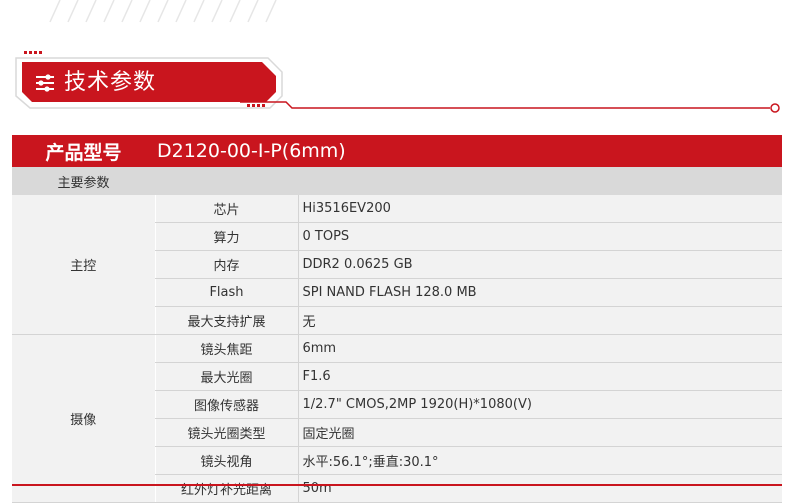 This screenshot has width=790, height=503. Describe the element at coordinates (45, 83) in the screenshot. I see `sliders-icon` at that location.